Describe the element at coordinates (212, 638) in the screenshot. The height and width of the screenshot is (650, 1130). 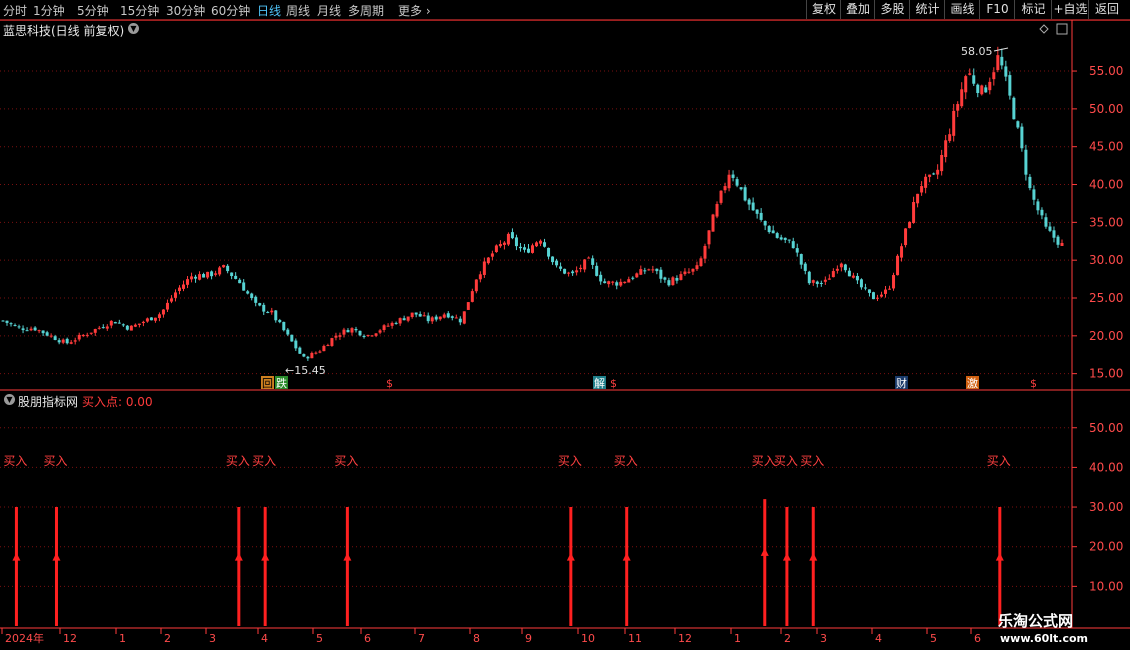
I see `x-tick-label: 3` at that location.